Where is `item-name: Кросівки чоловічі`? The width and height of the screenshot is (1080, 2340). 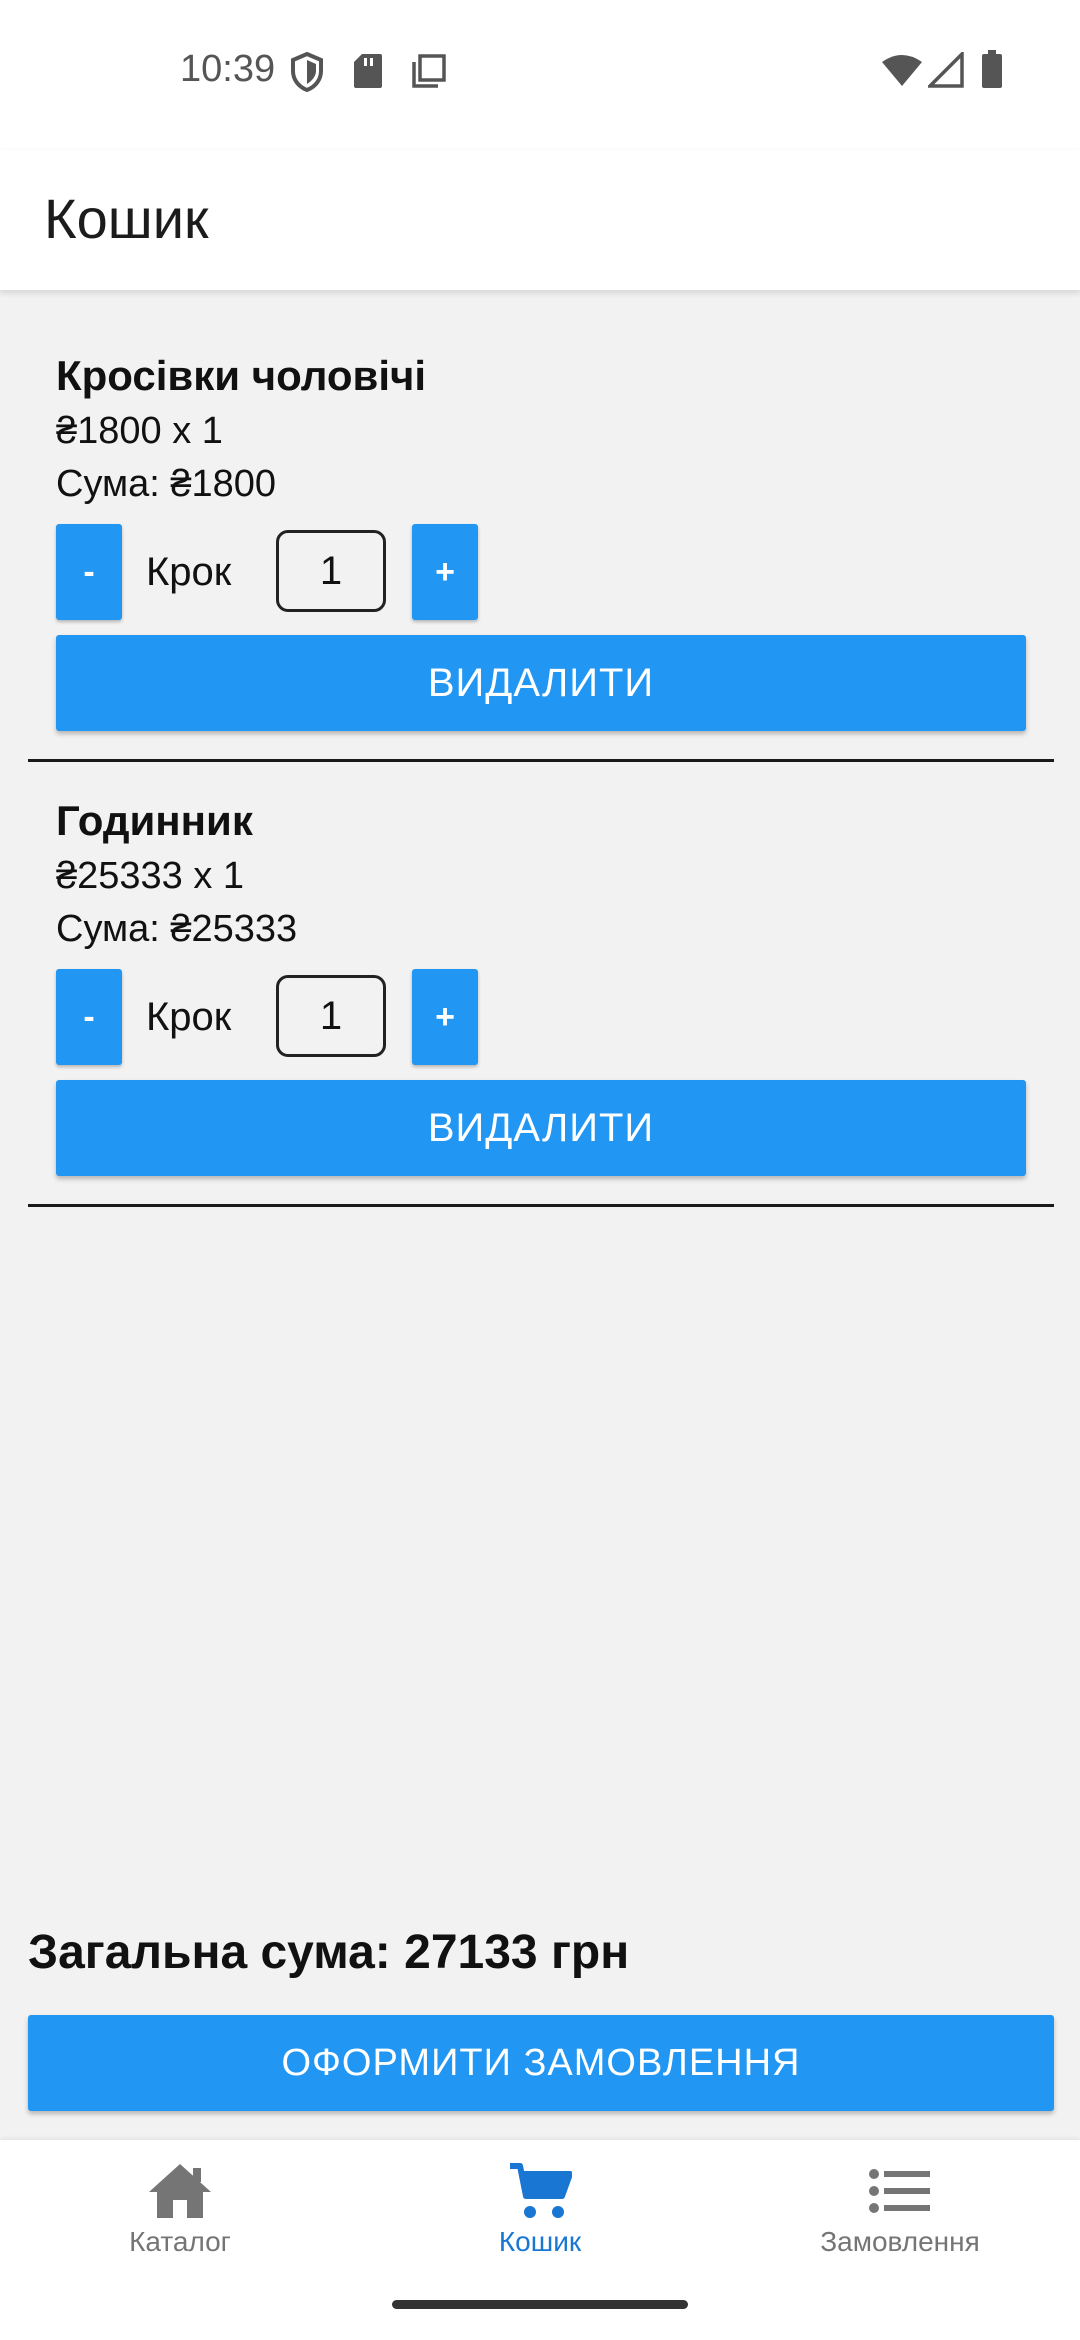
item-name: Кросівки чоловічі is located at coordinates (241, 375).